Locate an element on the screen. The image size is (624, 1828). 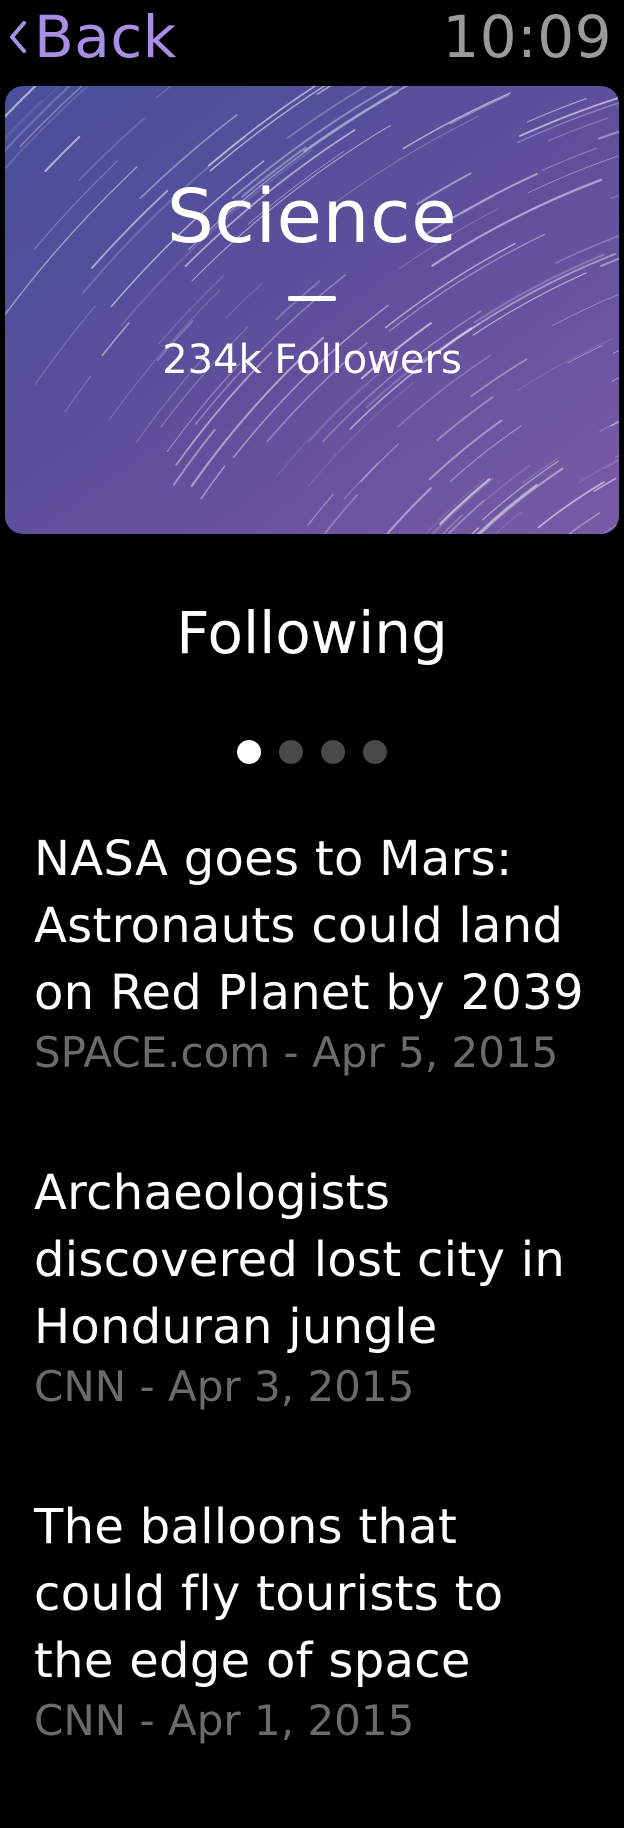
back-button: Back is located at coordinates (90, 37).